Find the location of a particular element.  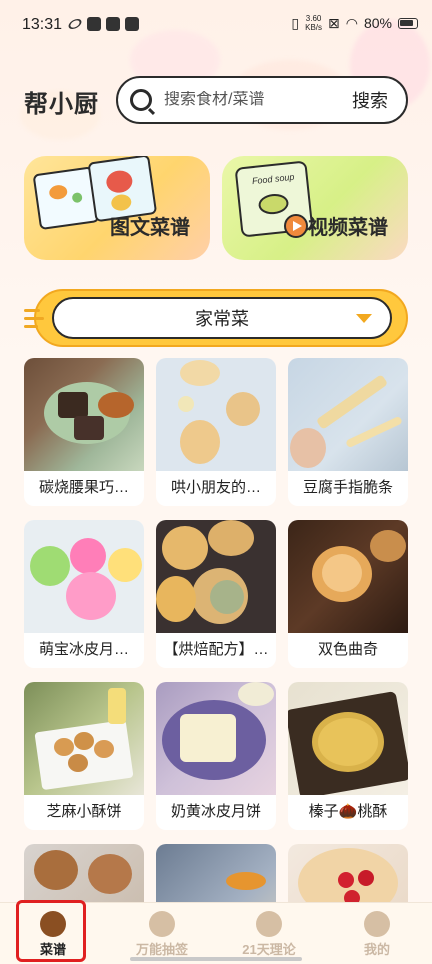

recipe-card: 榛子🌰桃酥 is located at coordinates (348, 756).